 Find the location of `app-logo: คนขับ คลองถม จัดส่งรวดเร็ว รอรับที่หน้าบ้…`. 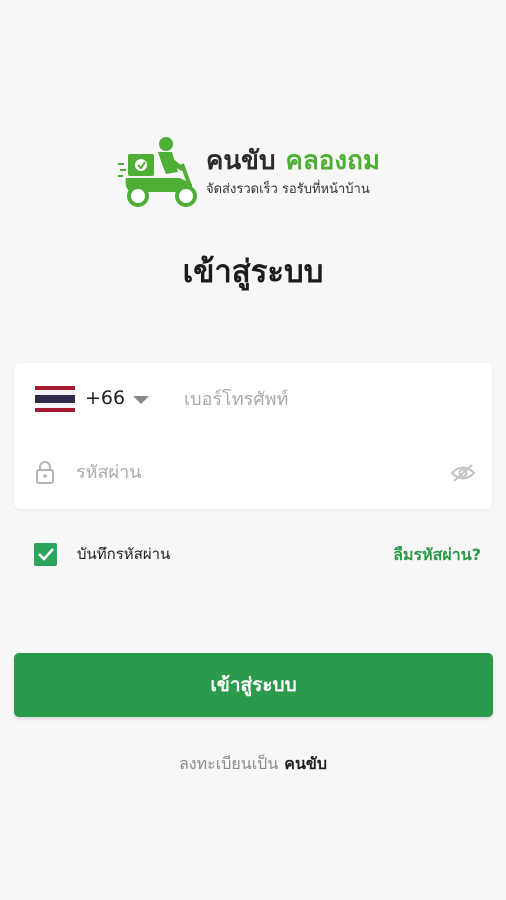

app-logo: คนขับ คลองถม จัดส่งรวดเร็ว รอรับที่หน้าบ้… is located at coordinates (258, 172).